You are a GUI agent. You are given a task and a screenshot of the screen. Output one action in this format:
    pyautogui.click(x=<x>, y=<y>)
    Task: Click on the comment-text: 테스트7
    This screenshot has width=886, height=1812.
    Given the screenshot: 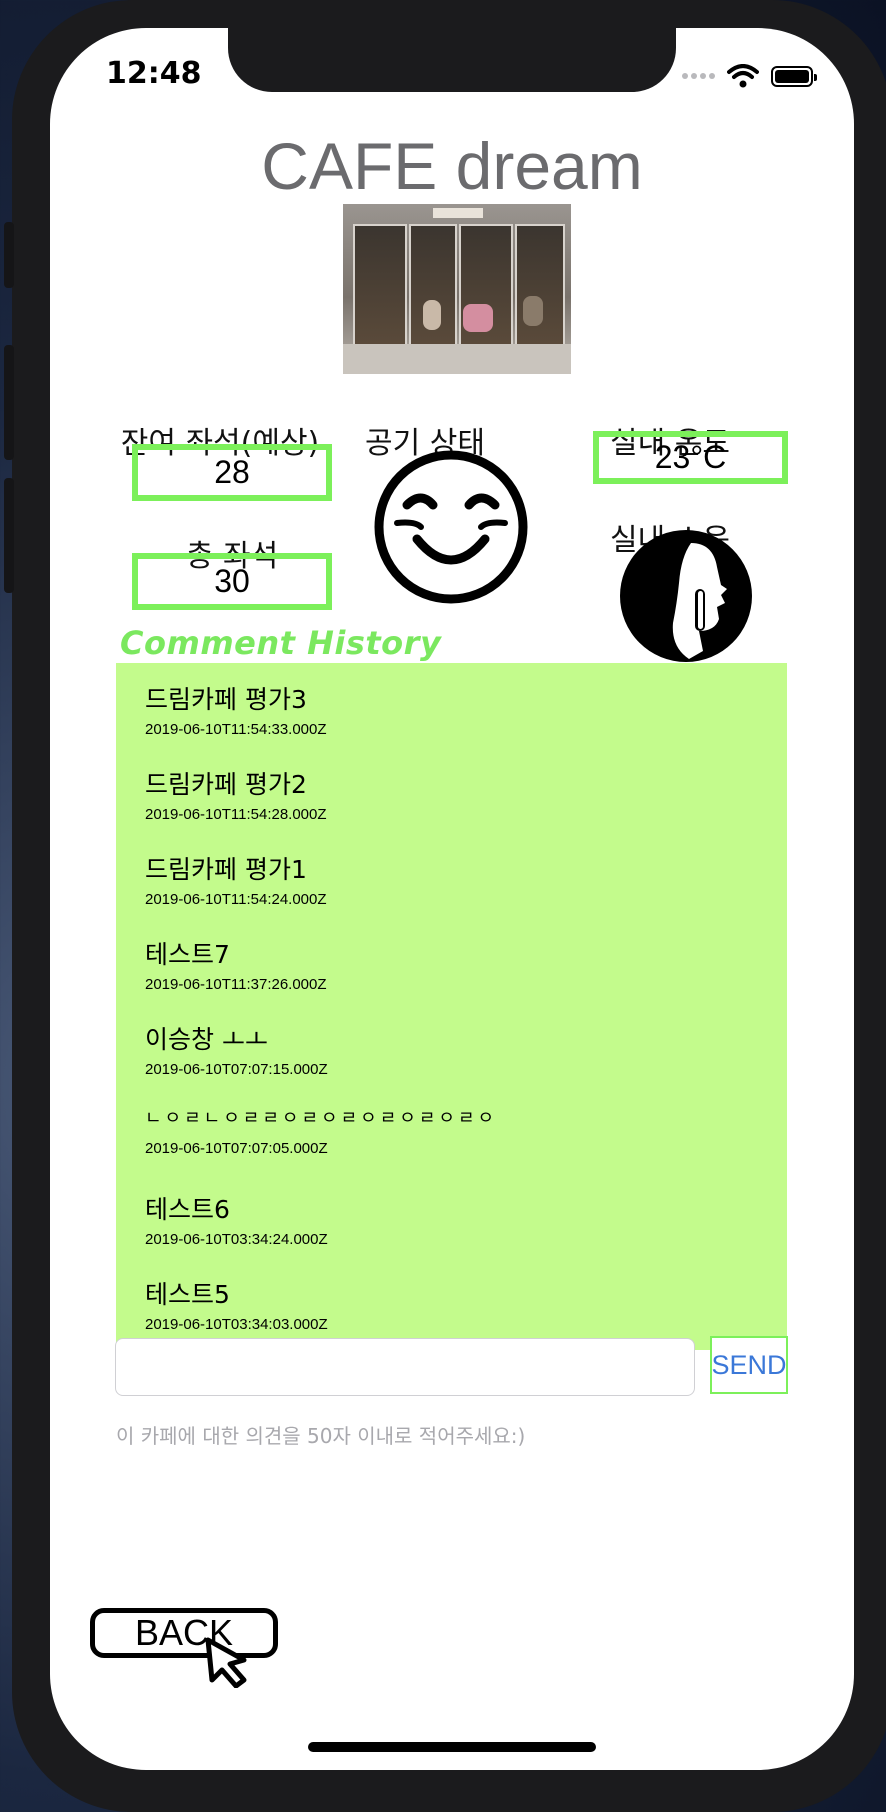 What is the action you would take?
    pyautogui.click(x=187, y=954)
    